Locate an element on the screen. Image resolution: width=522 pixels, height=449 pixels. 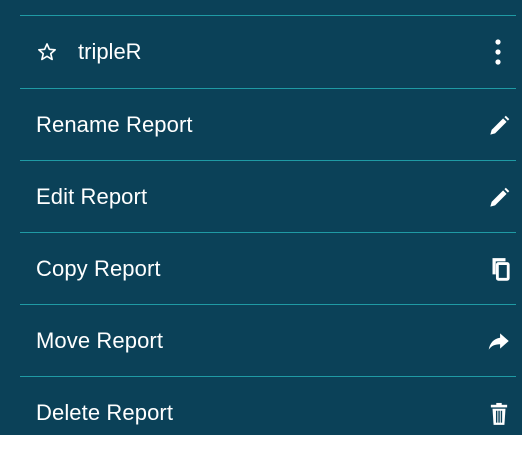
arrow-right-icon is located at coordinates (498, 341).